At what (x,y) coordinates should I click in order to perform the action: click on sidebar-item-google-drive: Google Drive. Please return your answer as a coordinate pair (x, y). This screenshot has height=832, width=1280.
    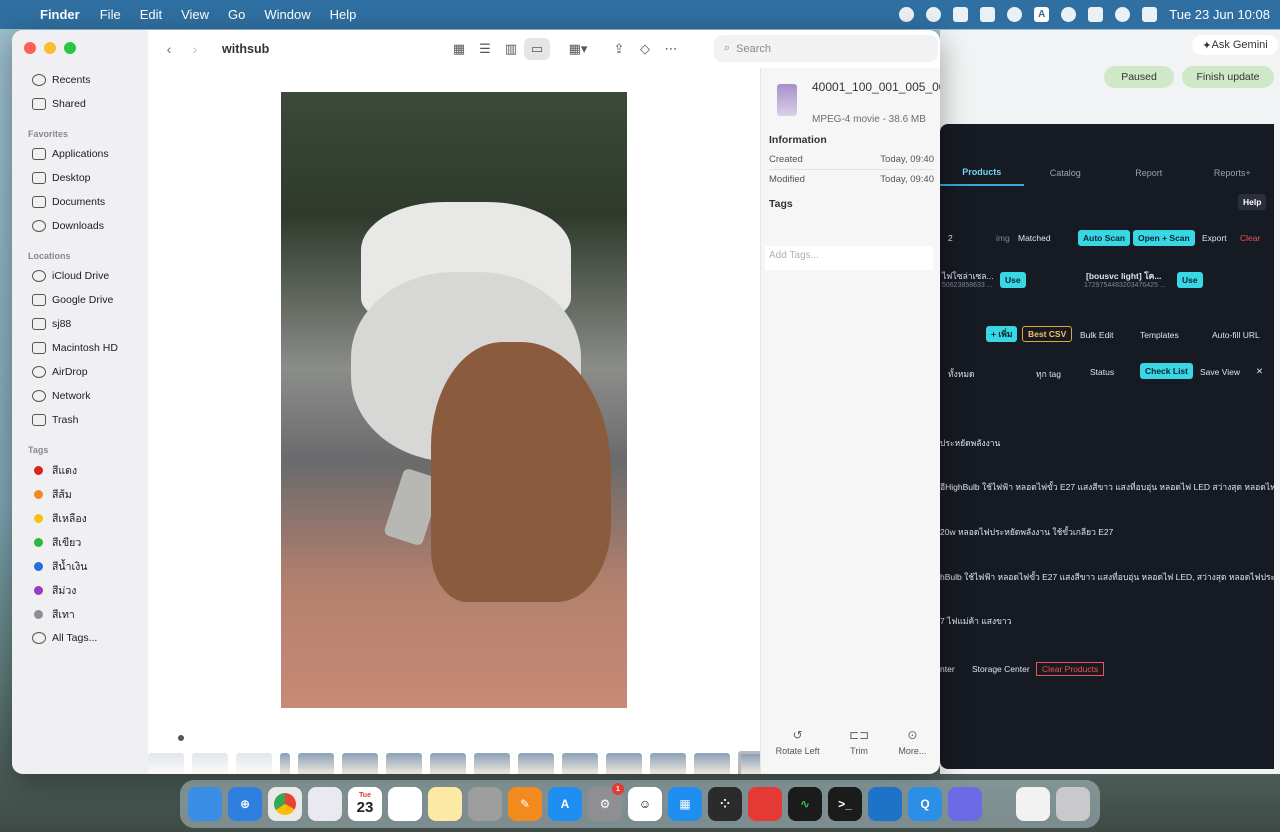
    Looking at the image, I should click on (80, 300).